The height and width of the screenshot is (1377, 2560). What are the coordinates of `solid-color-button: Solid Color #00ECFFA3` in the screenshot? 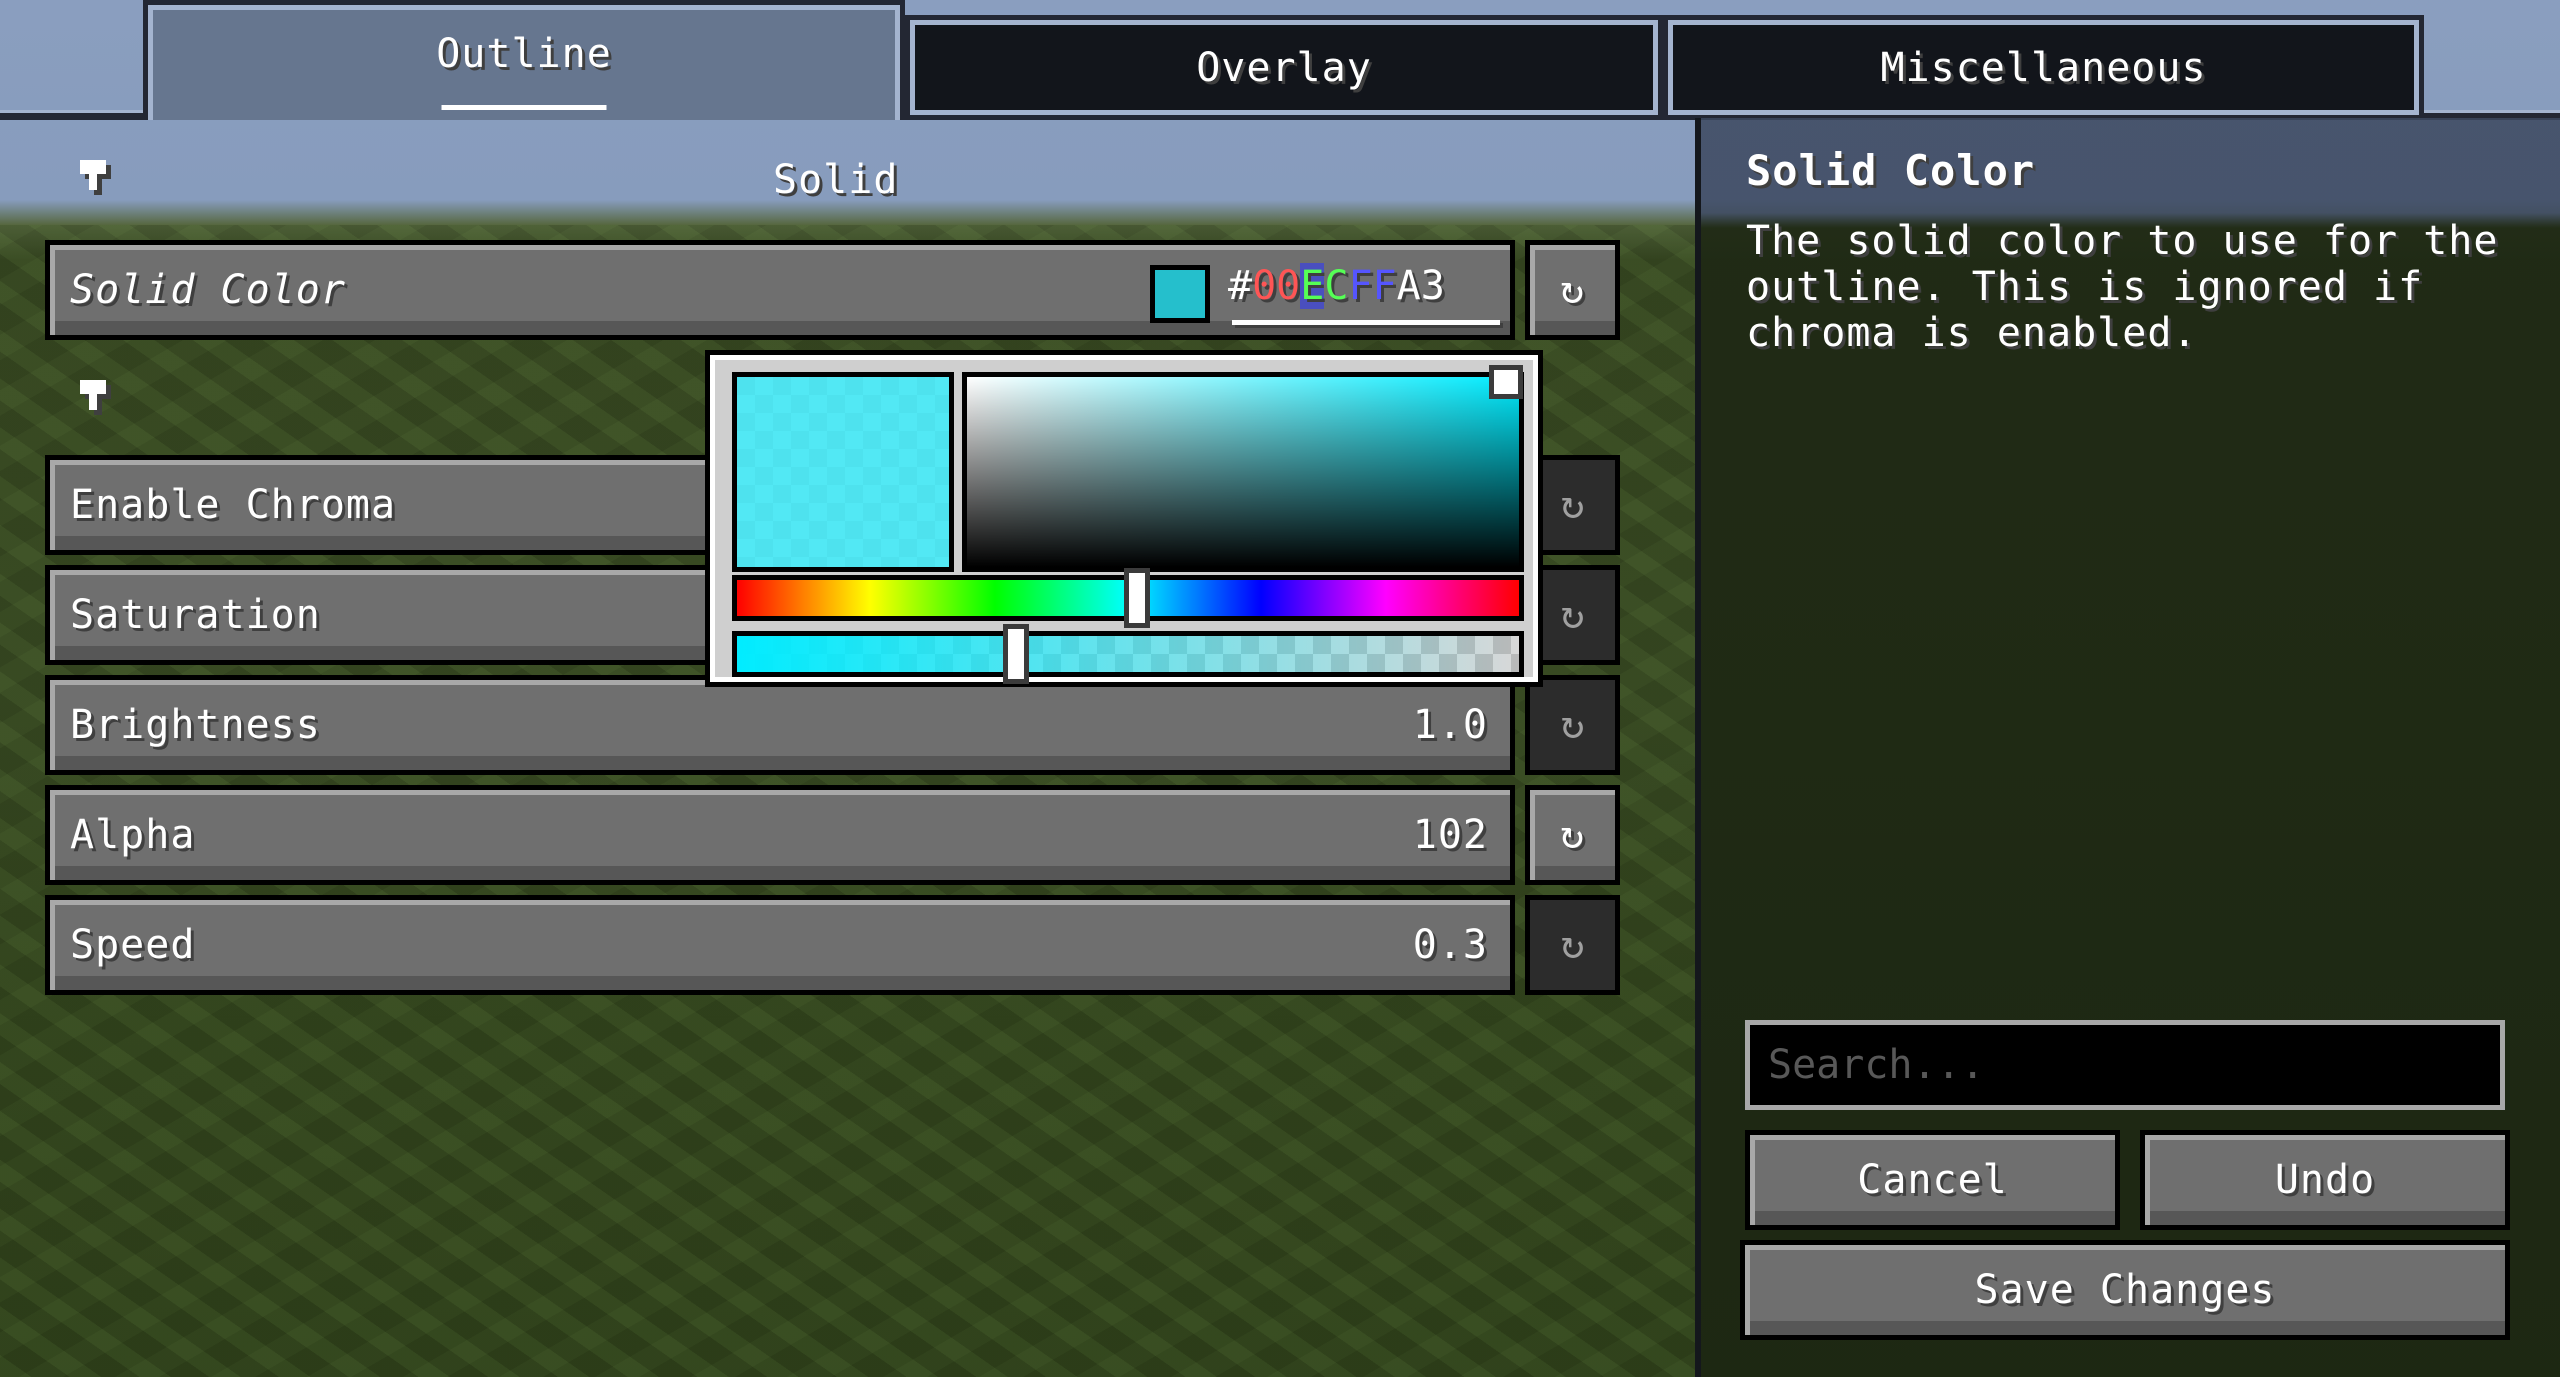 It's located at (780, 290).